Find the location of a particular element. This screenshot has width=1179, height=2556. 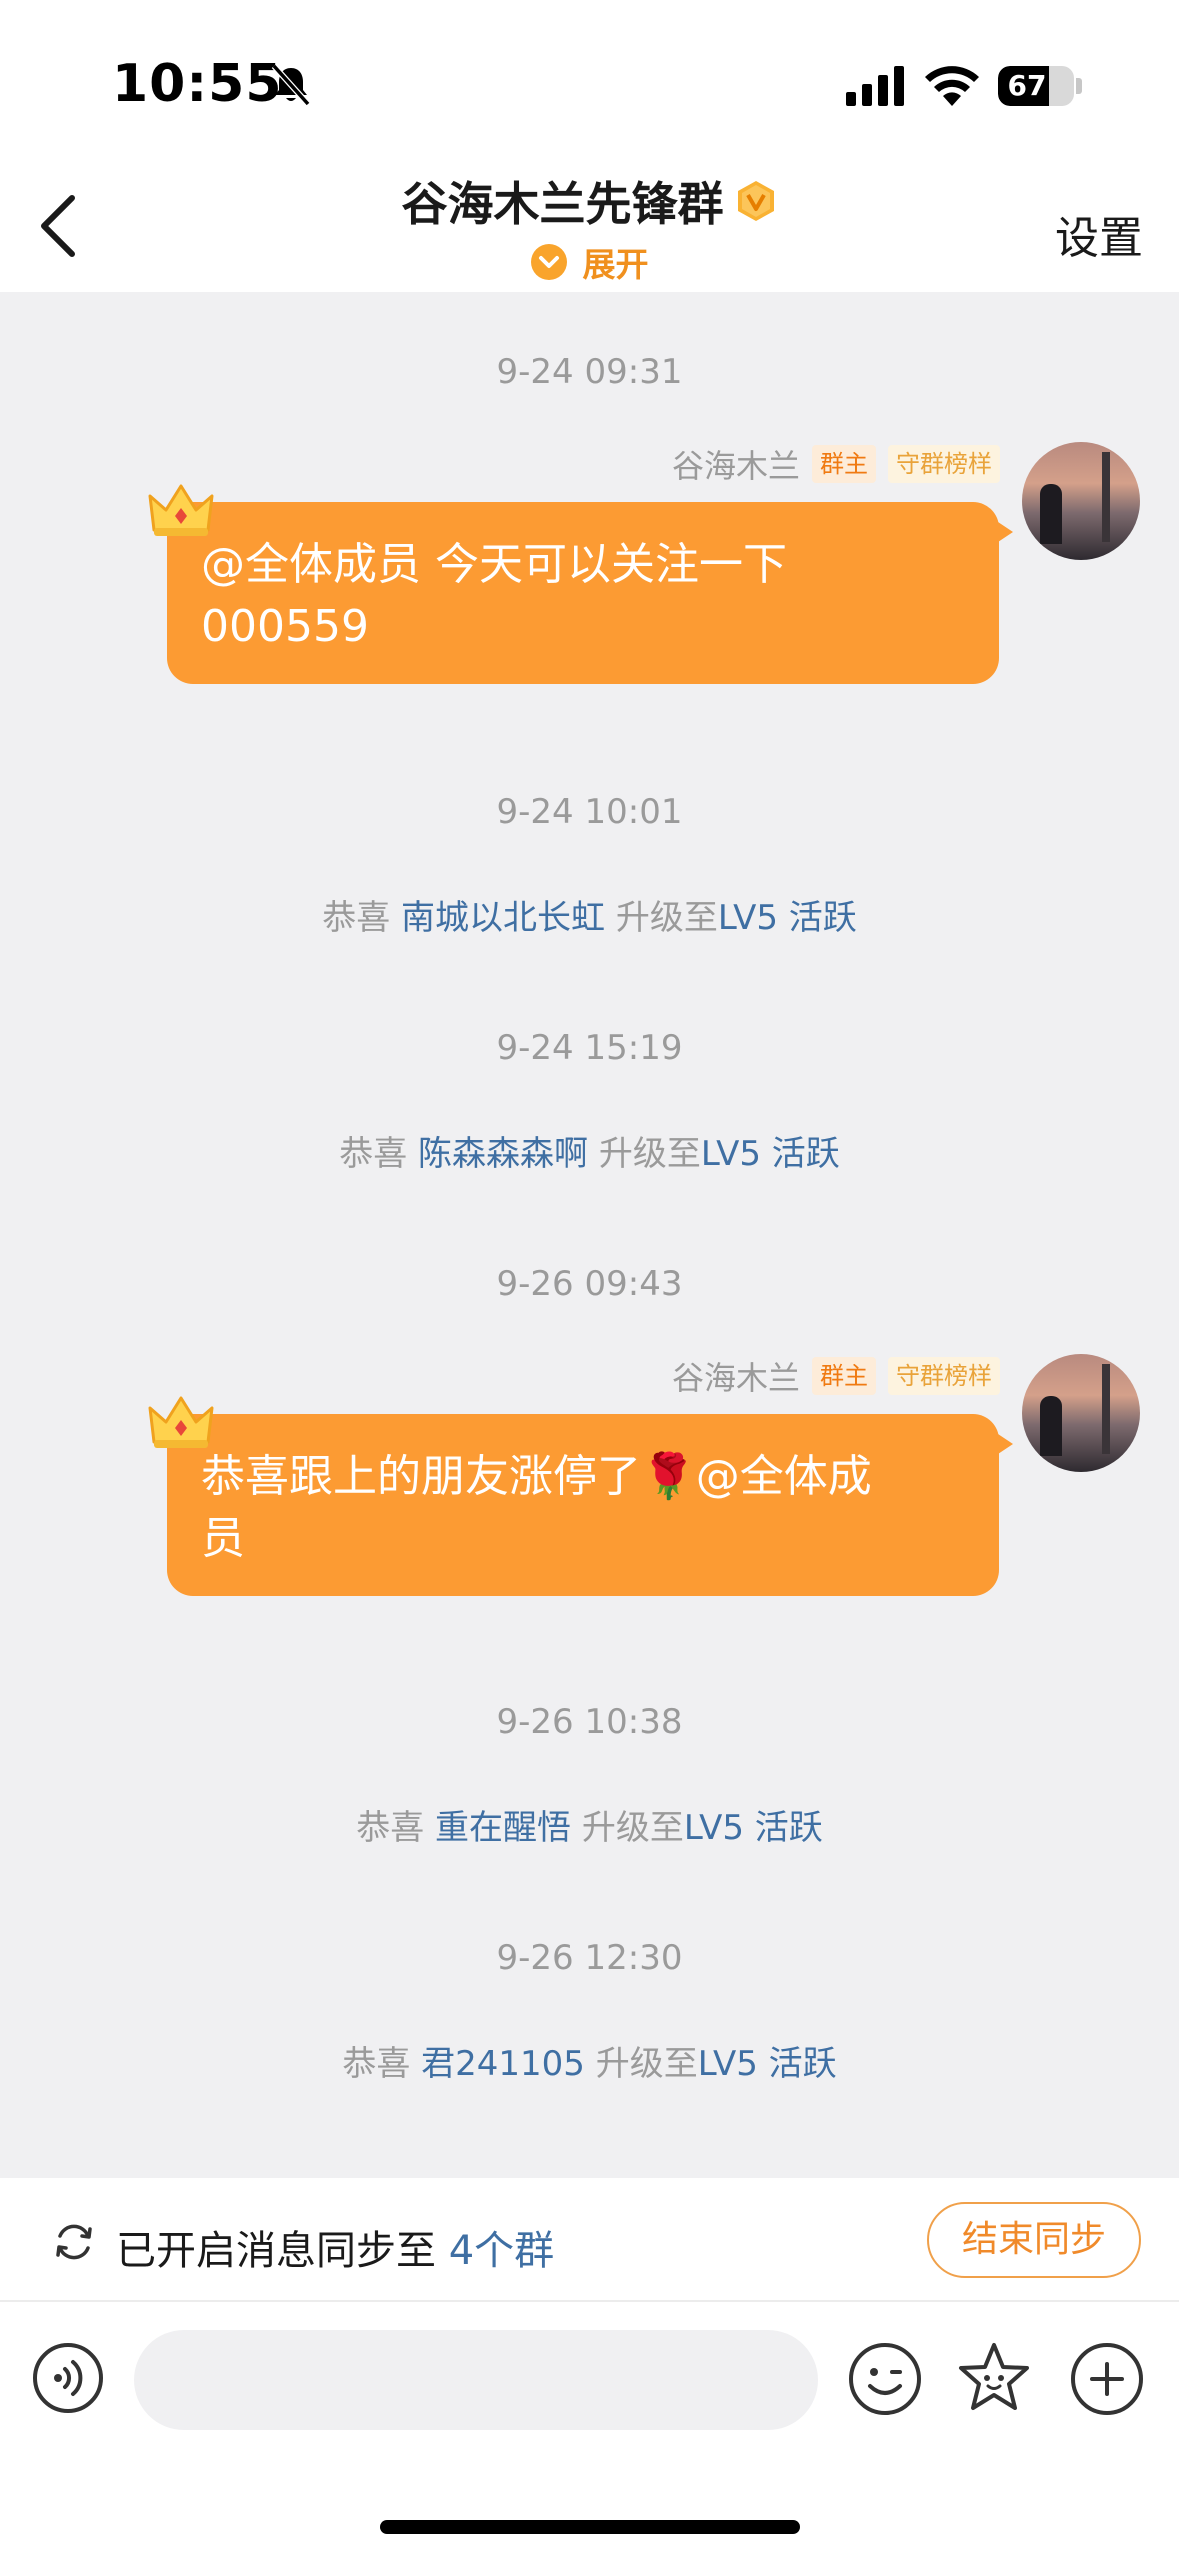

sync-status: 已开启消息同步至 4个群 is located at coordinates (335, 2247).